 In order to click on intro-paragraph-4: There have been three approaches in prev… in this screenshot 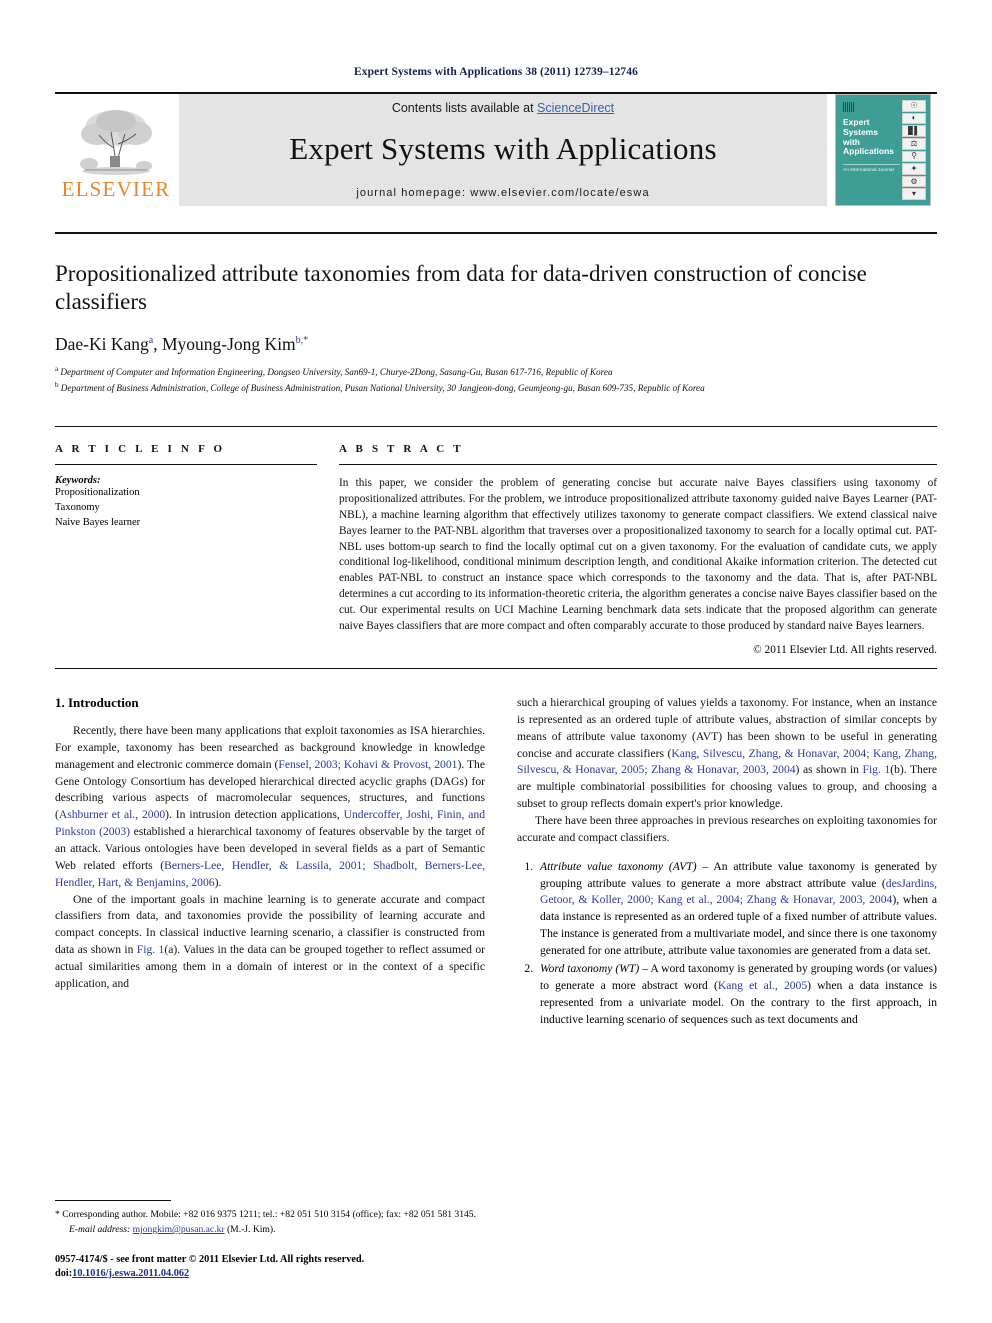, I will do `click(727, 829)`.